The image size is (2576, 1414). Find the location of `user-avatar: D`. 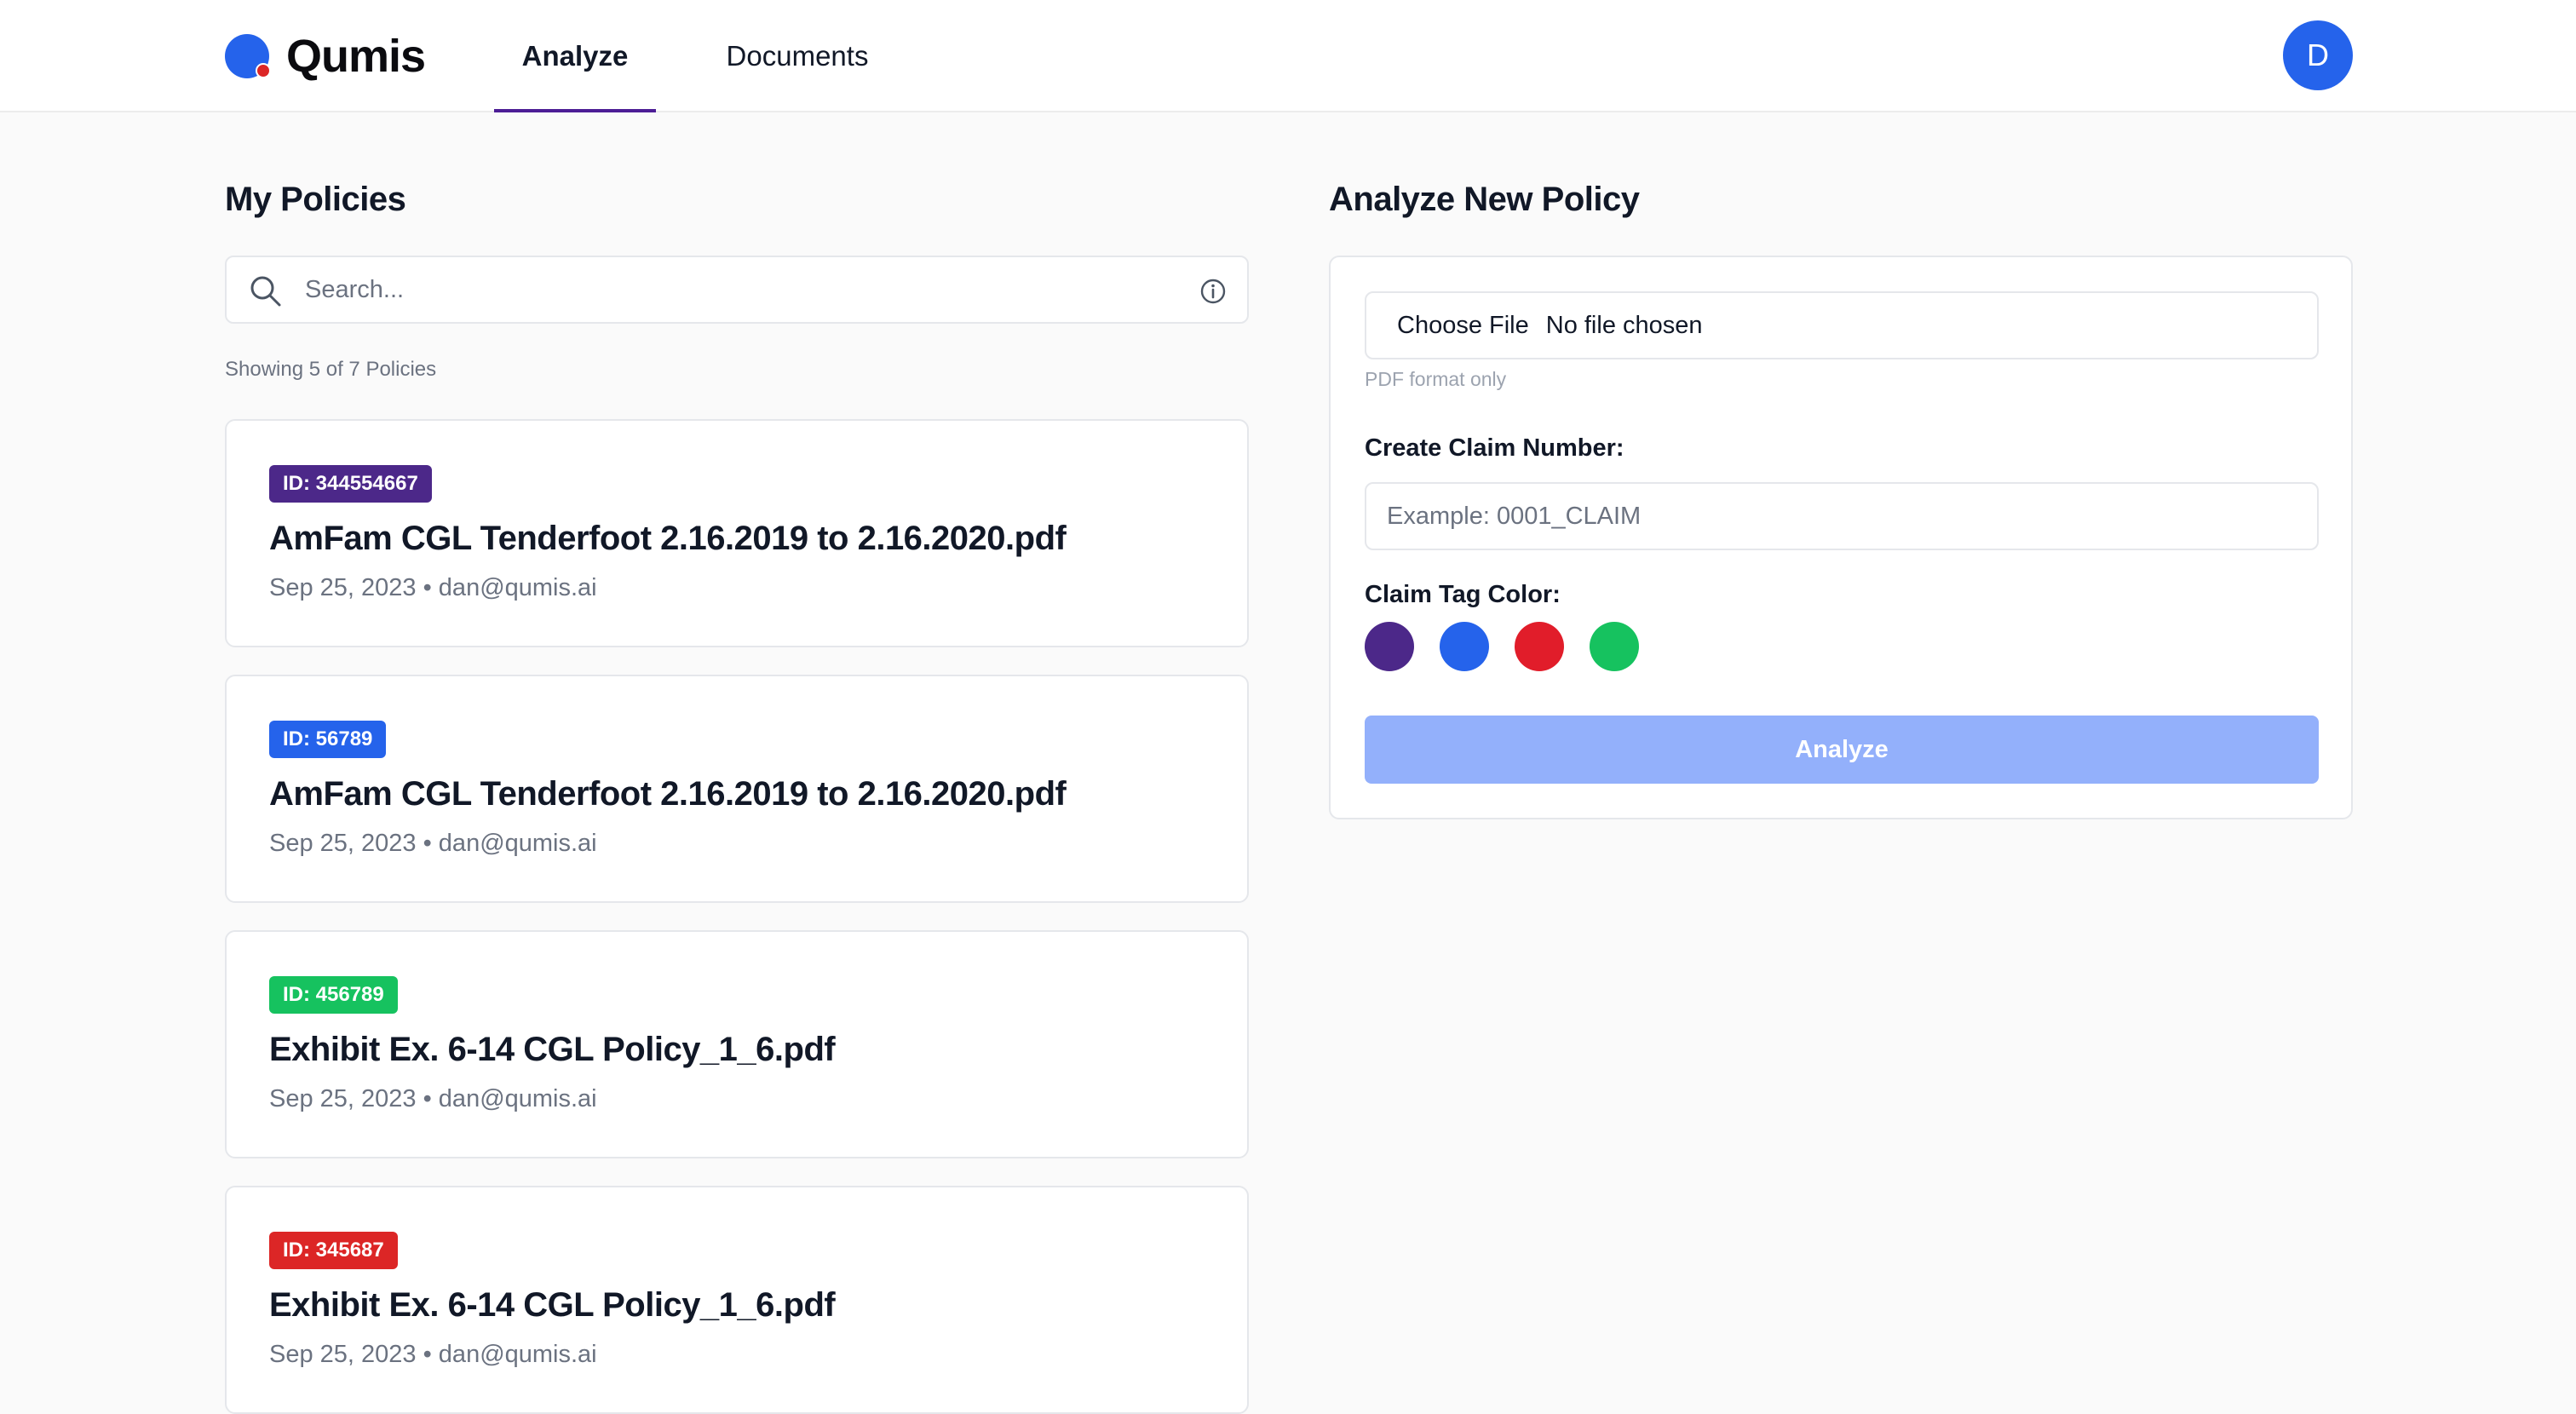

user-avatar: D is located at coordinates (2318, 55).